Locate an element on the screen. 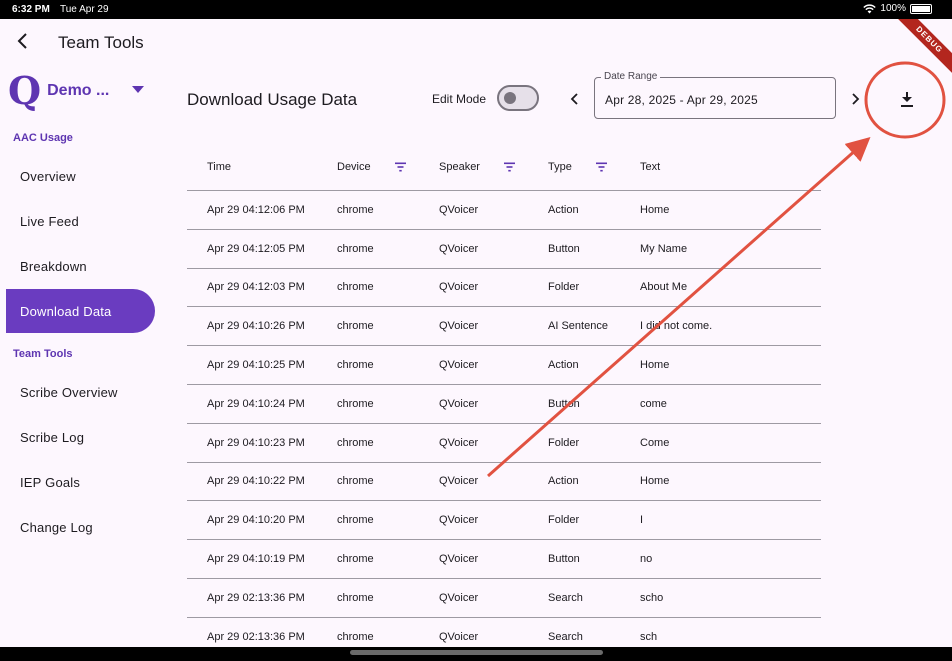  table-row: Apr 29 04:10:19 PM chrome QVoicer Button no is located at coordinates (504, 559).